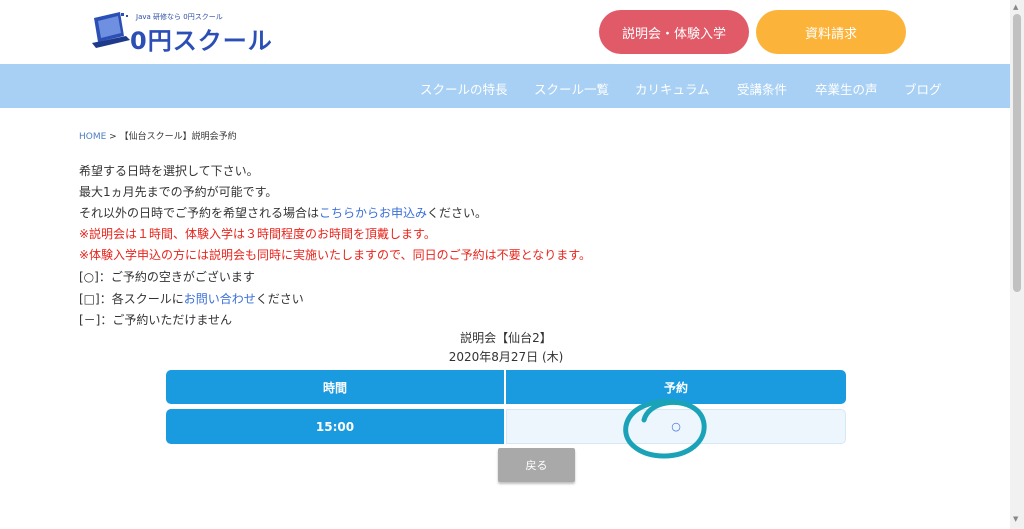 The height and width of the screenshot is (529, 1024). What do you see at coordinates (1015, 519) in the screenshot?
I see `scroll-down-icon: ▼` at bounding box center [1015, 519].